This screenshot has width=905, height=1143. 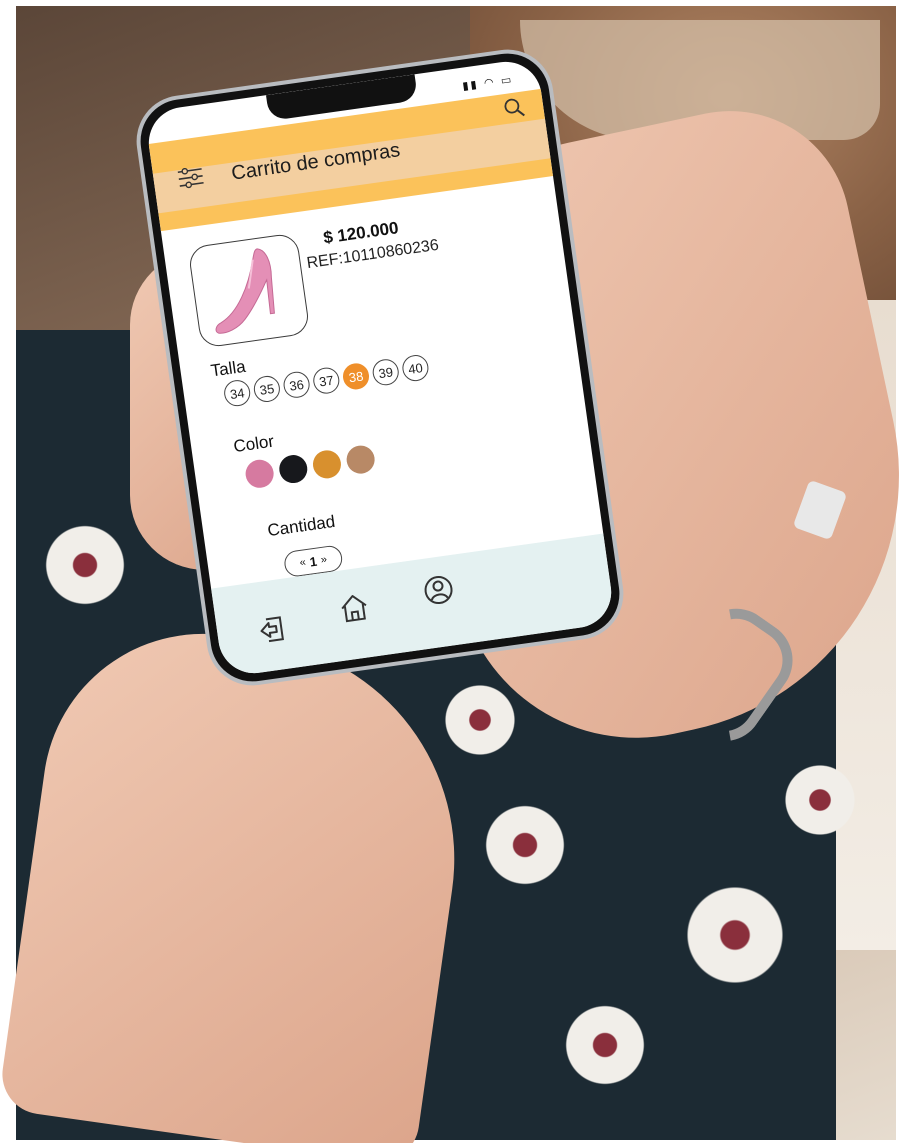 I want to click on quantity-decrement-button: «, so click(x=303, y=562).